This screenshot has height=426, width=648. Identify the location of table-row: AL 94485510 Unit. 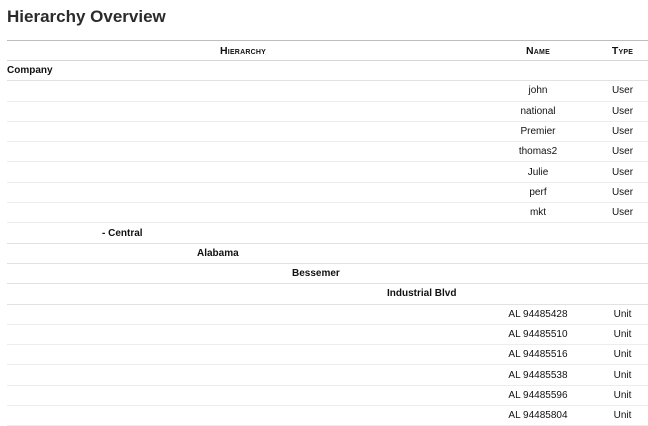
(327, 334).